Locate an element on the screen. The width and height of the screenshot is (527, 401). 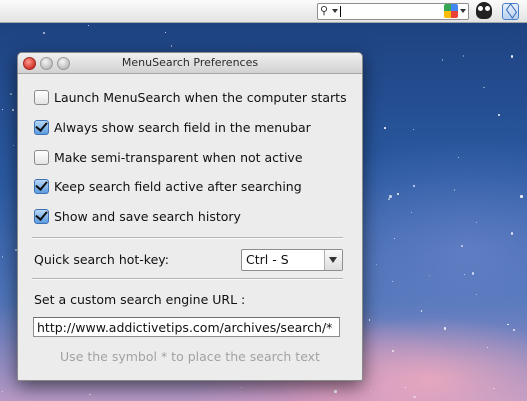
custom-url-label: Set a custom search engine URL : is located at coordinates (140, 299).